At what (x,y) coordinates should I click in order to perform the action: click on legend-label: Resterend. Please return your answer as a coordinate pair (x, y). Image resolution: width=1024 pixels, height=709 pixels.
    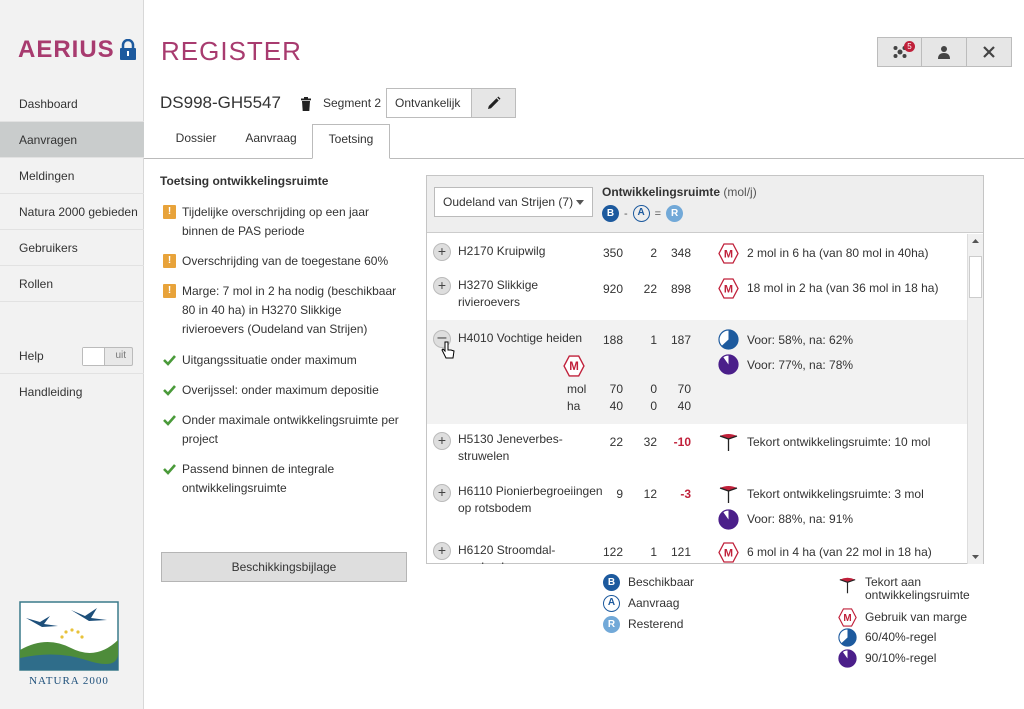
    Looking at the image, I should click on (656, 623).